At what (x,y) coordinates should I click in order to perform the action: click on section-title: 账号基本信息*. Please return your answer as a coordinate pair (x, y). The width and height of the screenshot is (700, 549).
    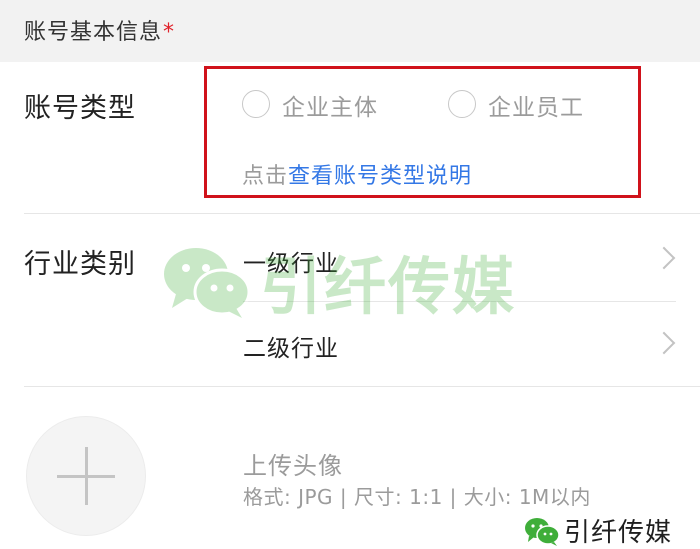
    Looking at the image, I should click on (99, 30).